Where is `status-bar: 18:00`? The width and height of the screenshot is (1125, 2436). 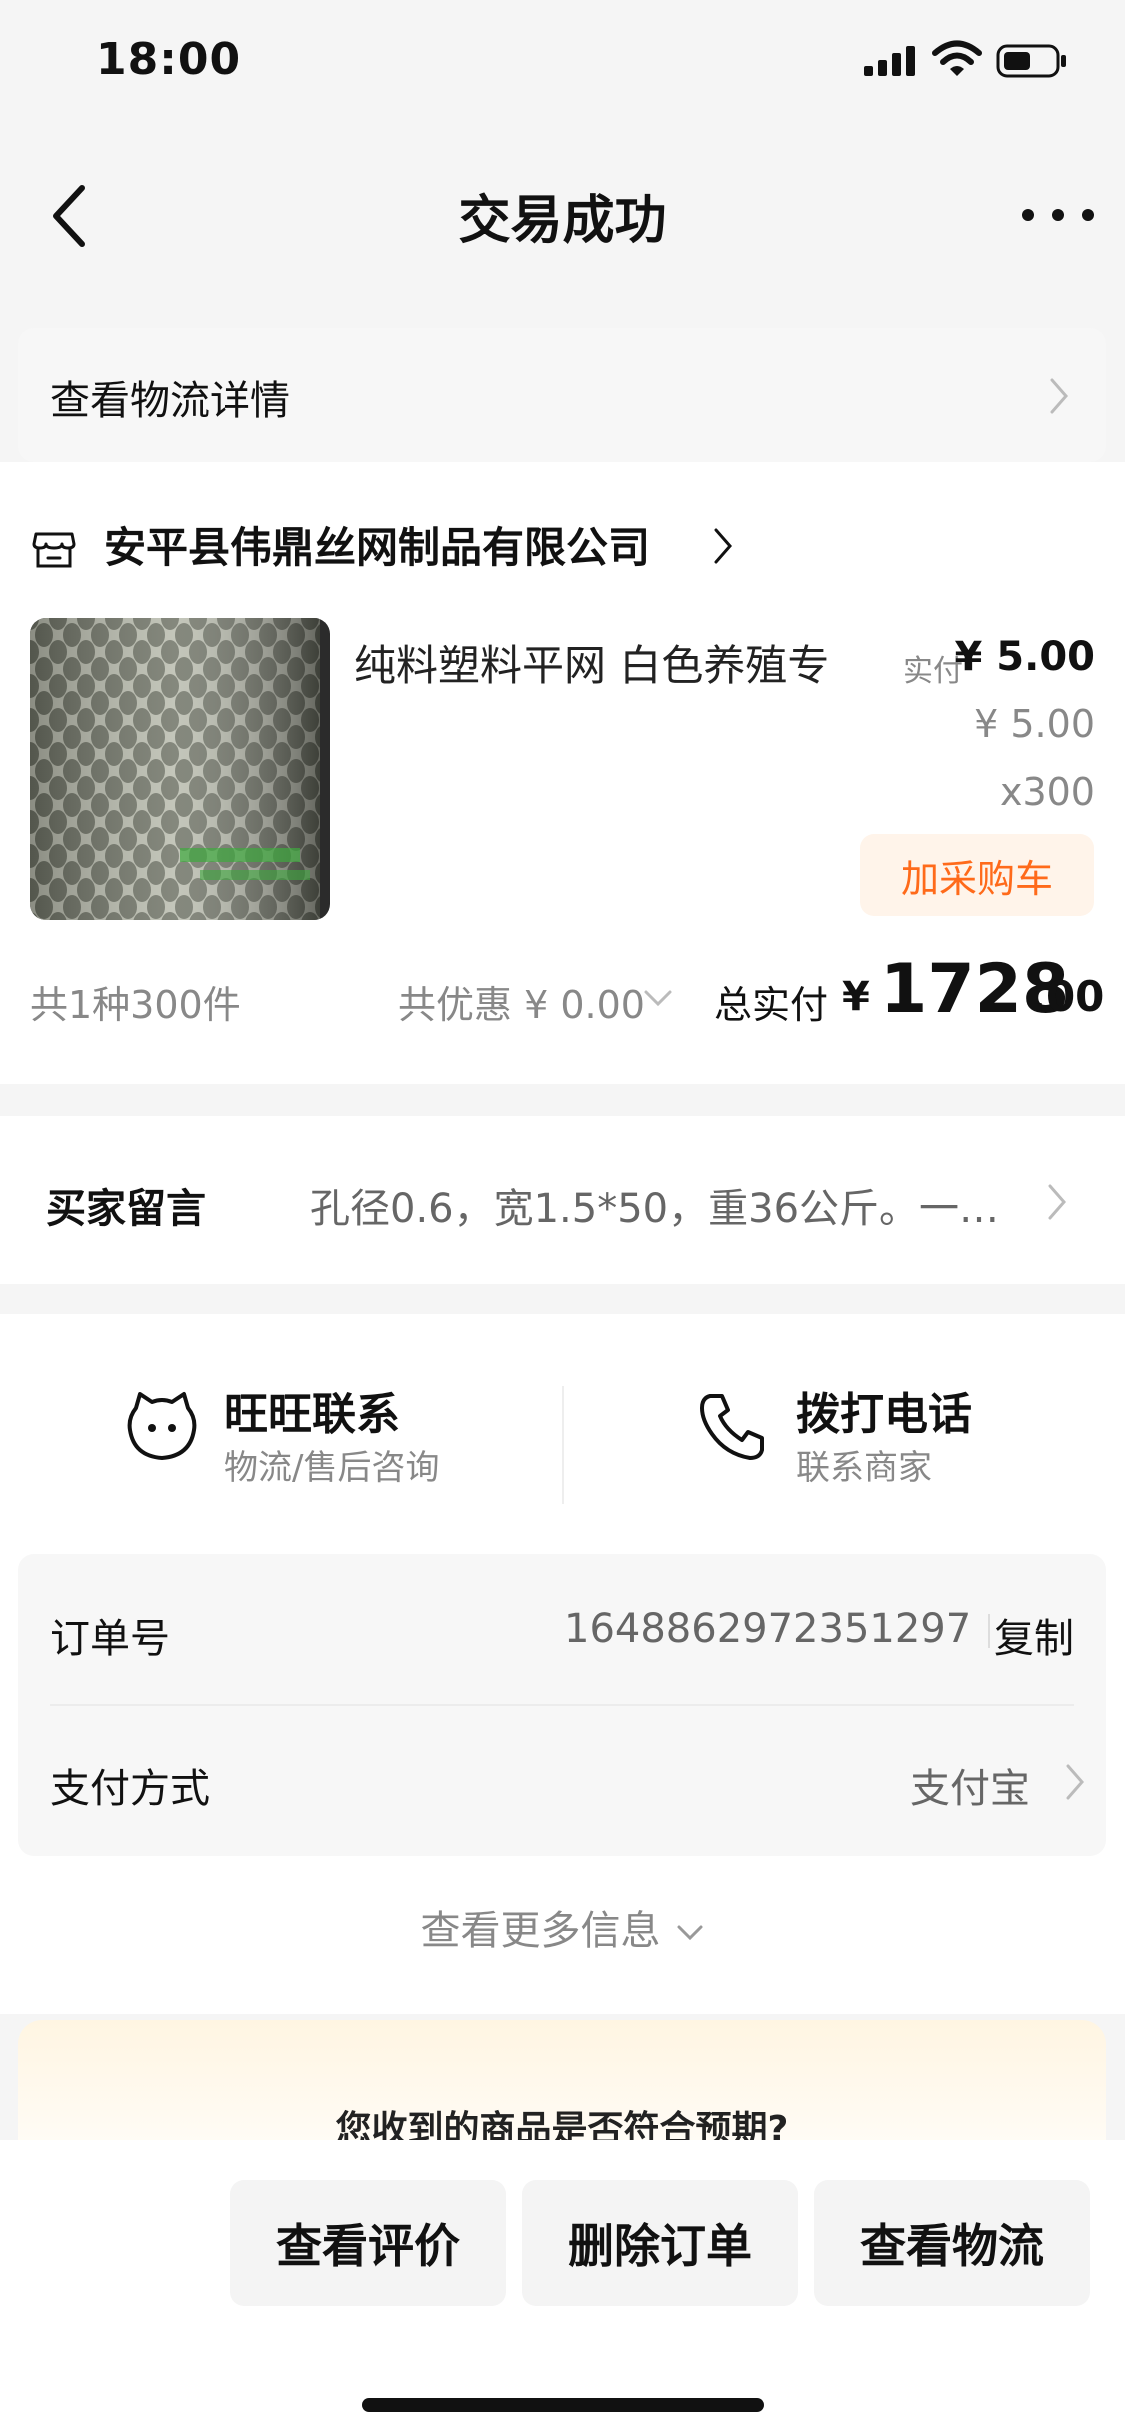 status-bar: 18:00 is located at coordinates (562, 65).